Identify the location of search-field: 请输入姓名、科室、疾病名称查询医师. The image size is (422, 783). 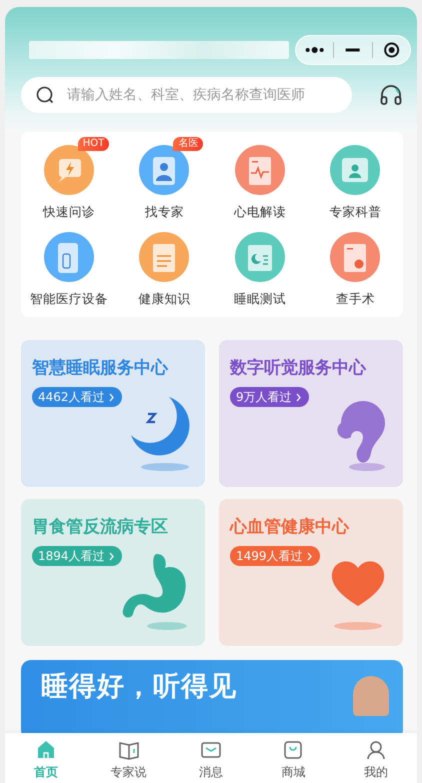
(186, 95).